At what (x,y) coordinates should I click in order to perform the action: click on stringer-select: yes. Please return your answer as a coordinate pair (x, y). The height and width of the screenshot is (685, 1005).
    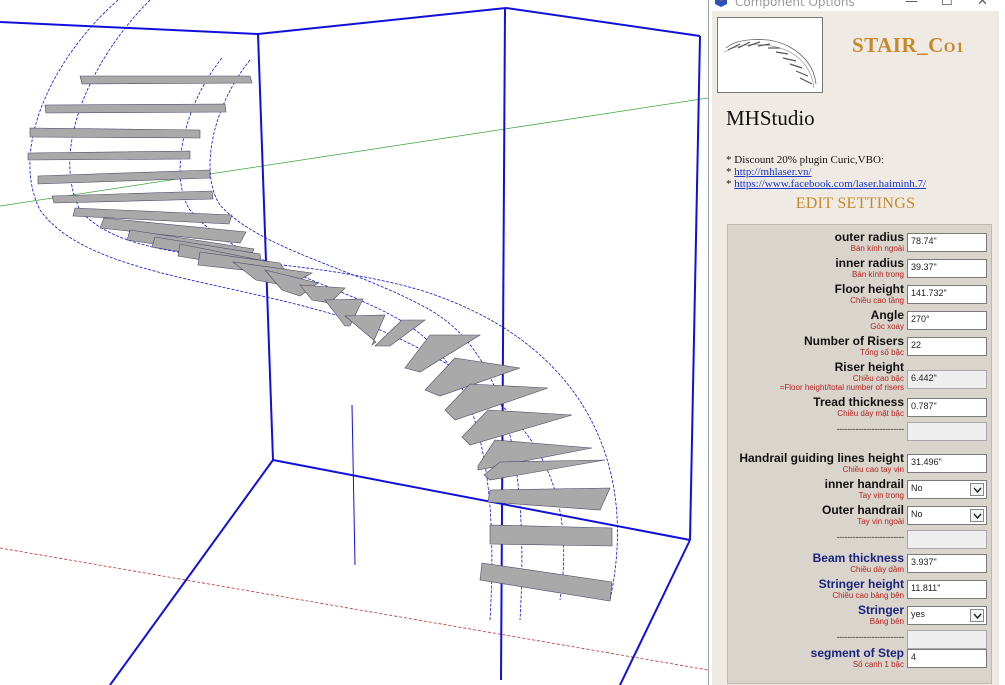
    Looking at the image, I should click on (947, 615).